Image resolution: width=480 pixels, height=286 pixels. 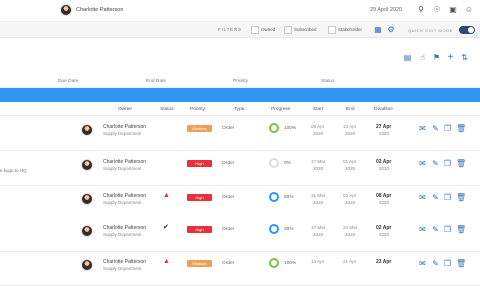 What do you see at coordinates (239, 109) in the screenshot?
I see `type-header: Type` at bounding box center [239, 109].